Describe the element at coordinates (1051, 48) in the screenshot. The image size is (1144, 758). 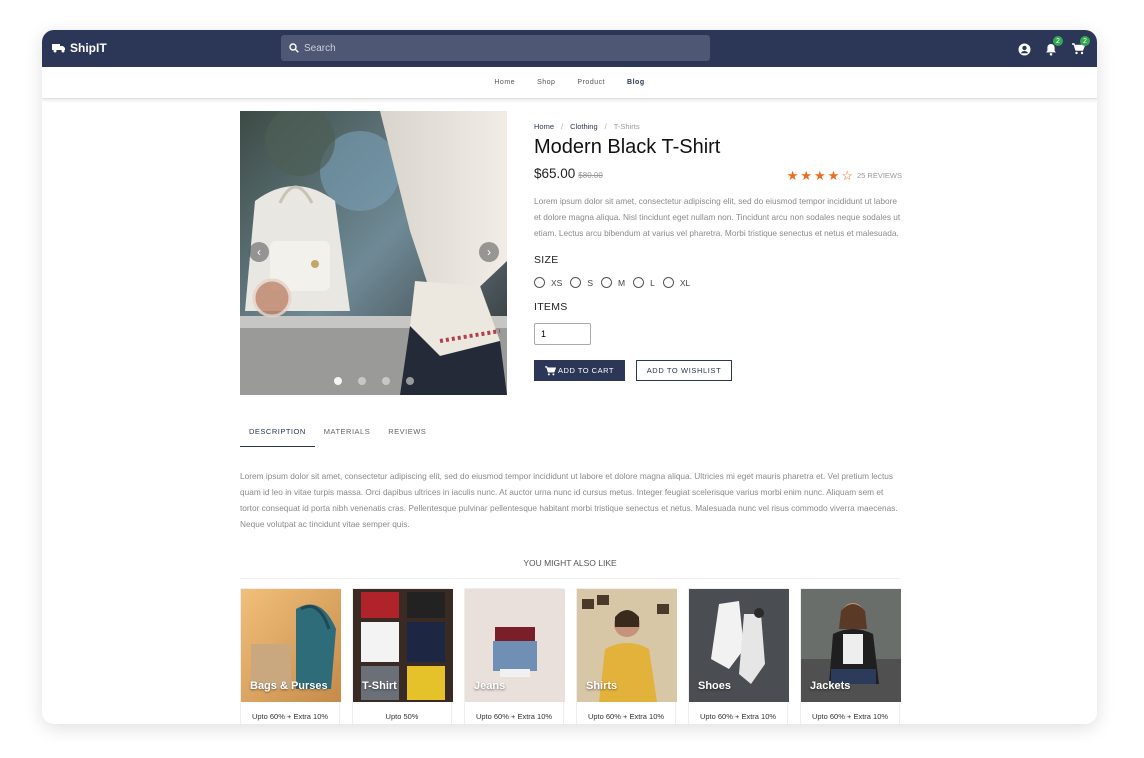
I see `notifications-button: 2` at that location.